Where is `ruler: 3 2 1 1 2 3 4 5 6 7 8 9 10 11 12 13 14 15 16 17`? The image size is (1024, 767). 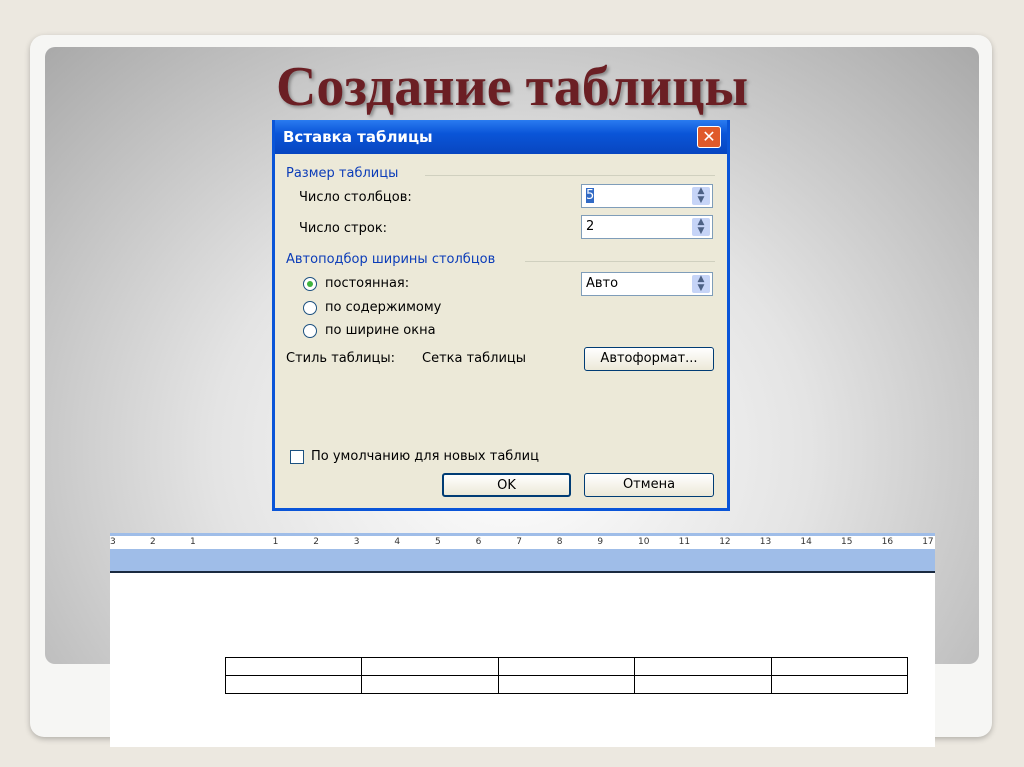
ruler: 3 2 1 1 2 3 4 5 6 7 8 9 10 11 12 13 14 15 16 17 is located at coordinates (522, 552).